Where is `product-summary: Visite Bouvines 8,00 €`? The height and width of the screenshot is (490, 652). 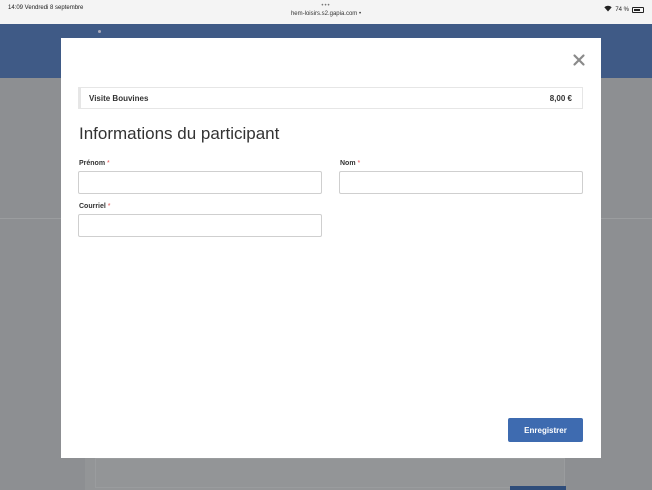
product-summary: Visite Bouvines 8,00 € is located at coordinates (330, 98).